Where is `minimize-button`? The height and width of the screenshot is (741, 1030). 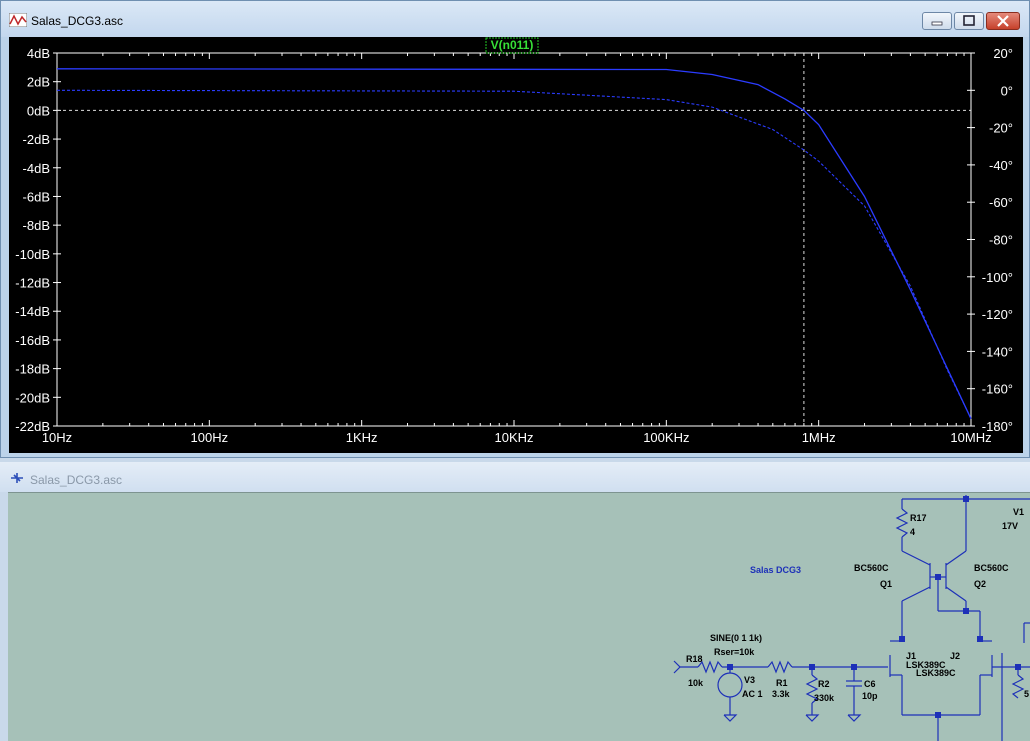 minimize-button is located at coordinates (937, 21).